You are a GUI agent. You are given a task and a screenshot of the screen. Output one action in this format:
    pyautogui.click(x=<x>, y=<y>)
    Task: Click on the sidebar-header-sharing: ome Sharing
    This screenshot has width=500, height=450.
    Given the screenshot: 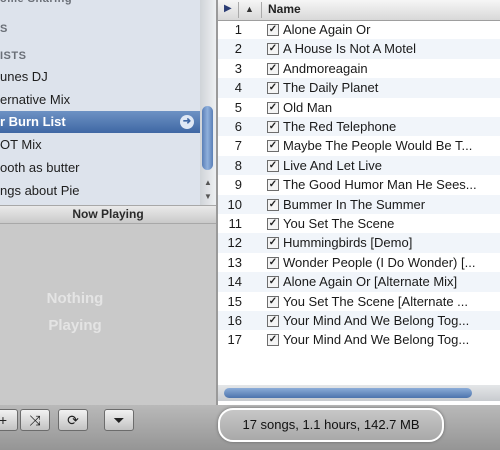 What is the action you would take?
    pyautogui.click(x=100, y=5)
    